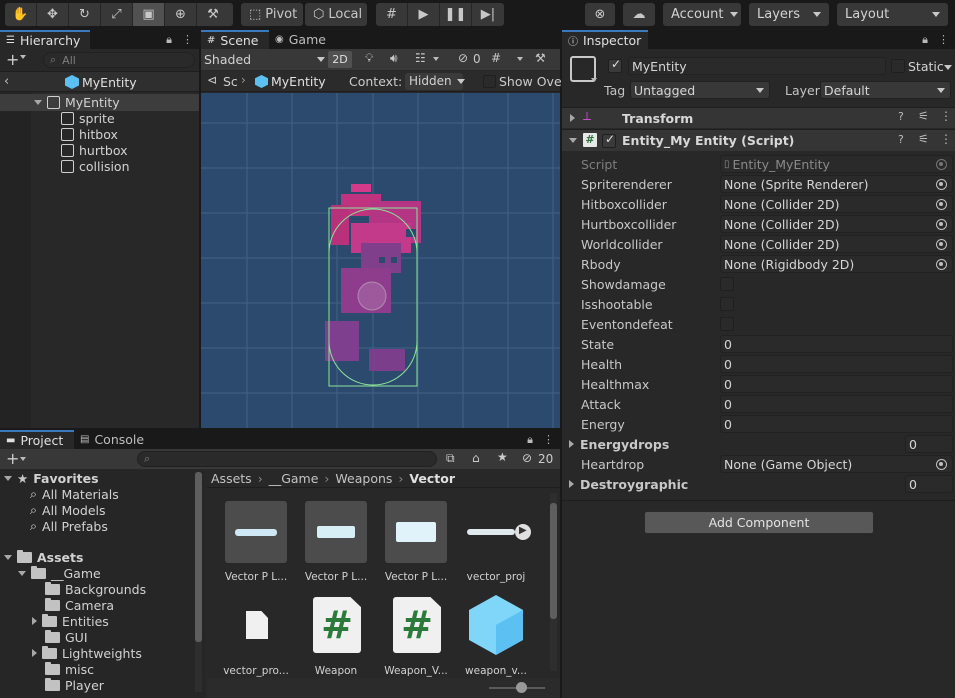  What do you see at coordinates (502, 457) in the screenshot?
I see `favorite-star-icon: ★` at bounding box center [502, 457].